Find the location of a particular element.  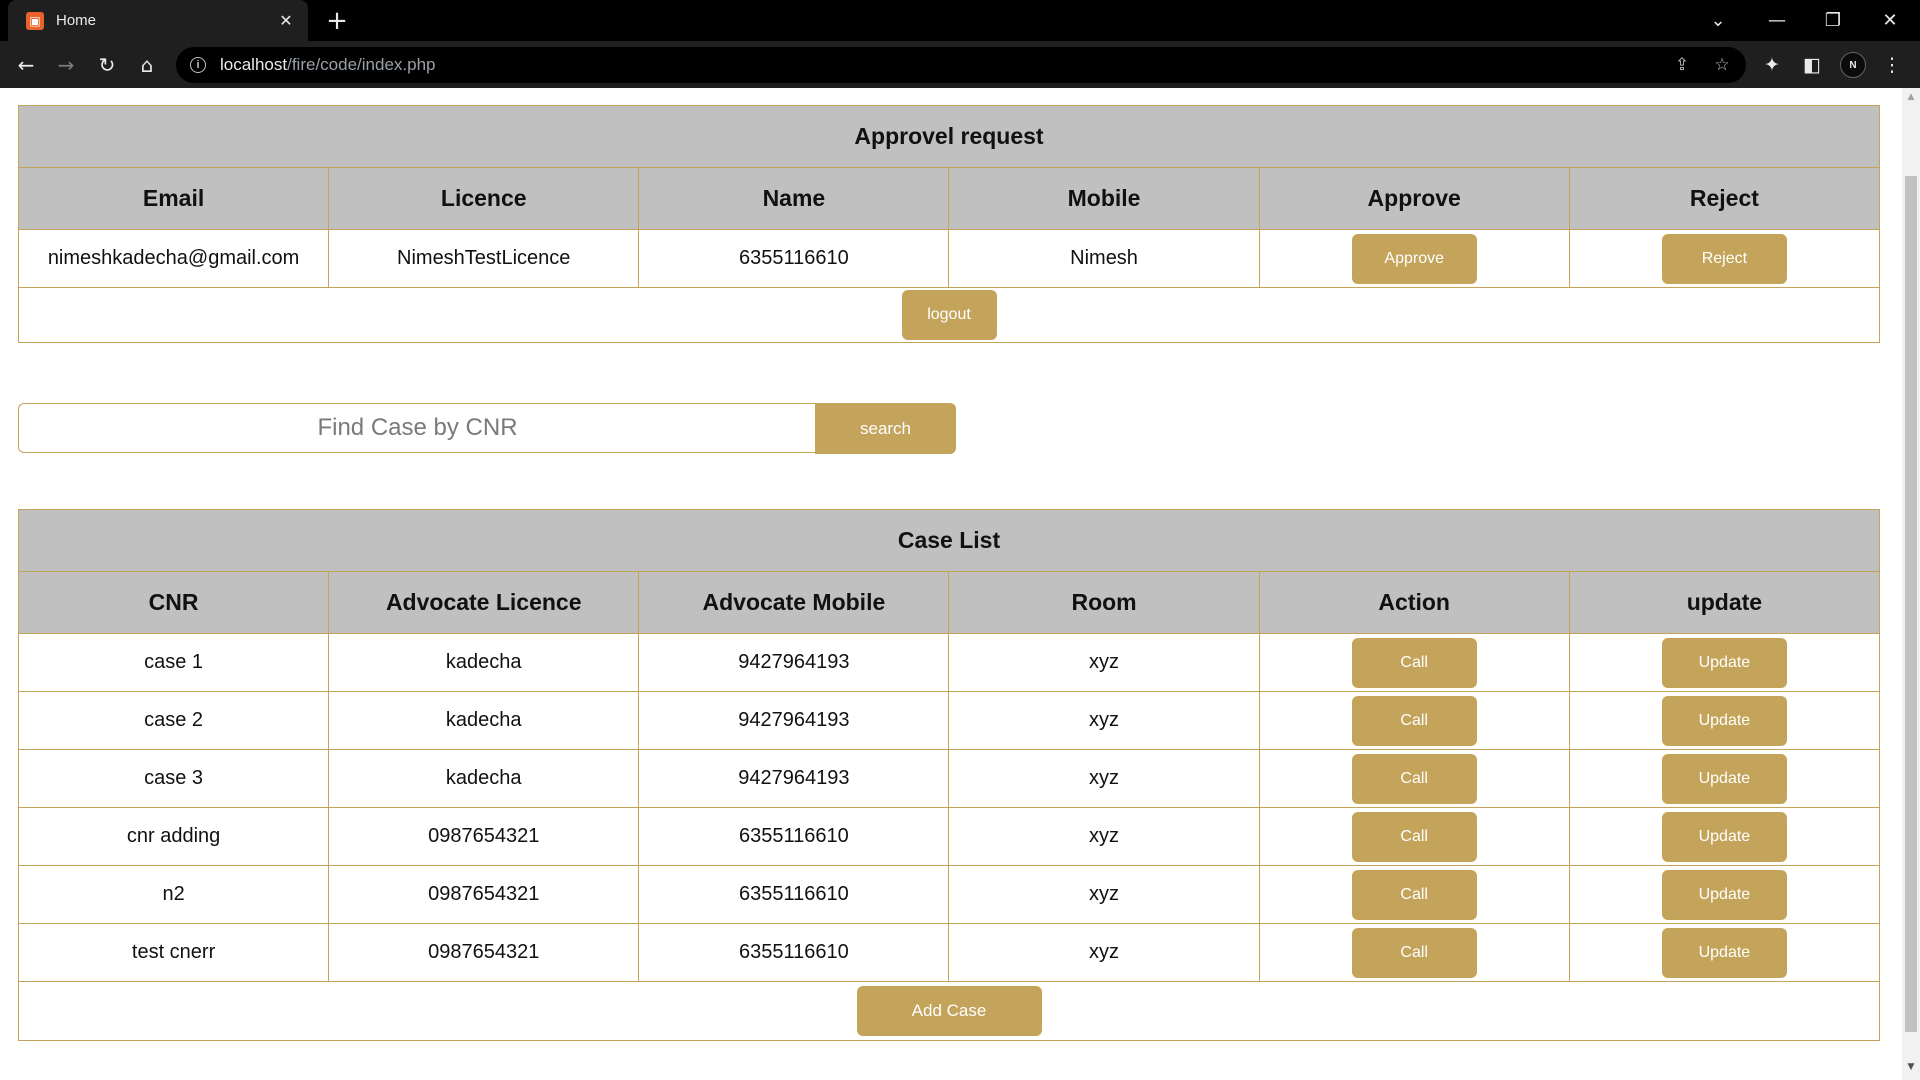

address-bar: i localhost/fire/code/index.php ⇪ ☆ is located at coordinates (961, 65).